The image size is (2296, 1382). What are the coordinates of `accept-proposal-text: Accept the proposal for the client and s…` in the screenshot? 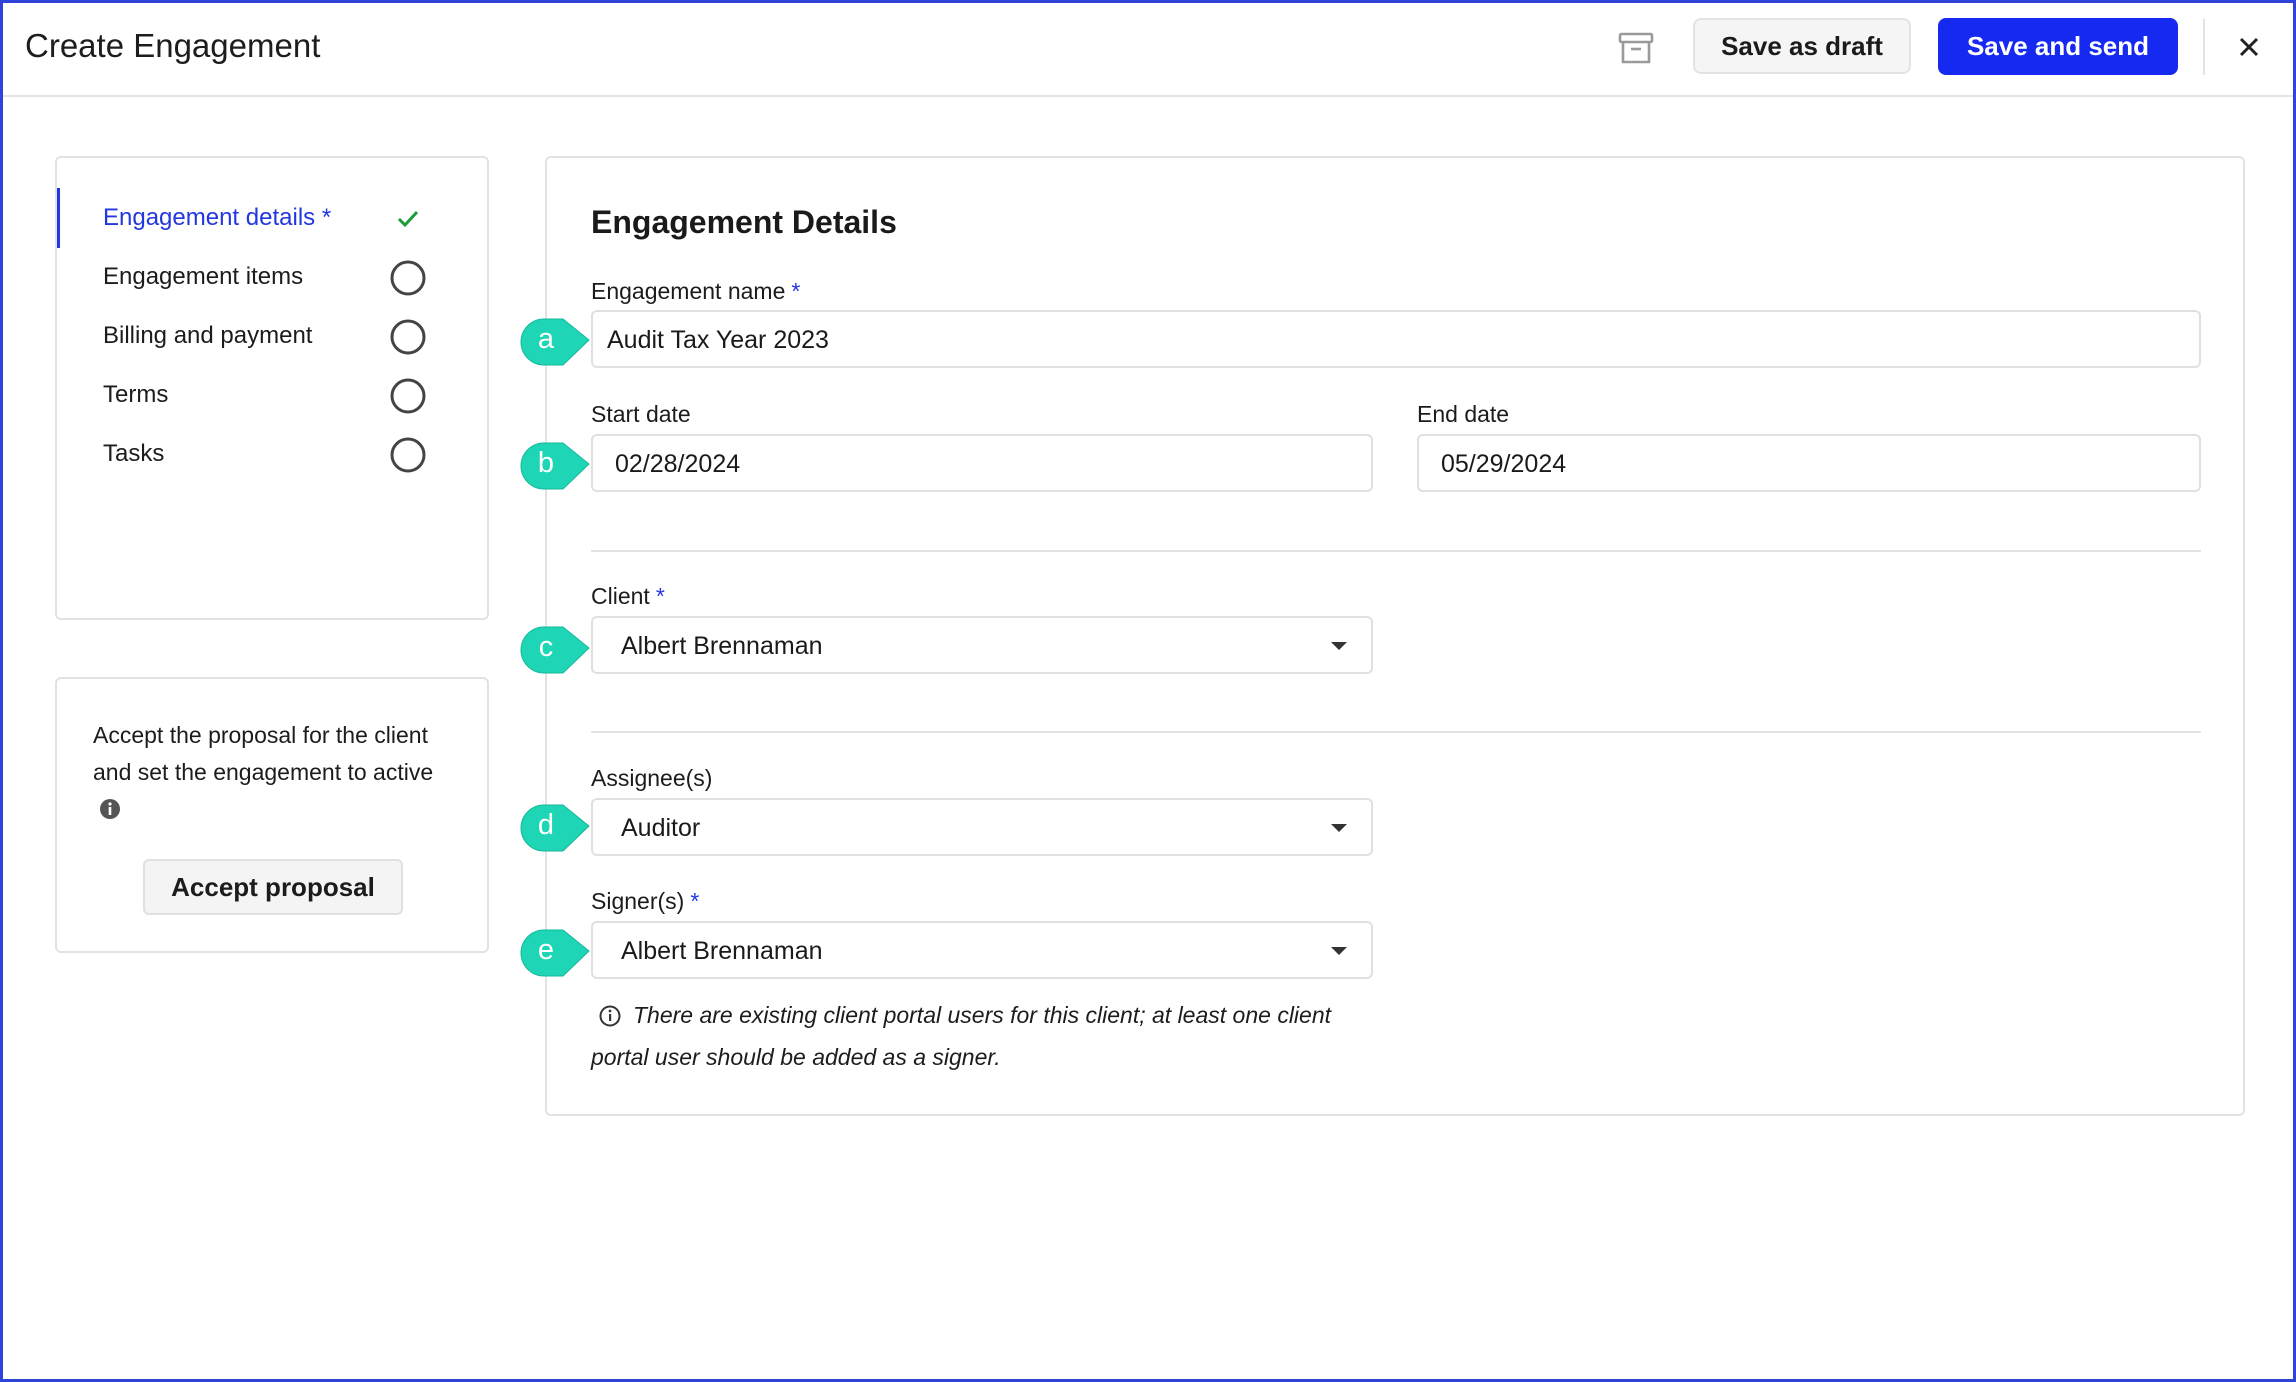 It's located at (273, 772).